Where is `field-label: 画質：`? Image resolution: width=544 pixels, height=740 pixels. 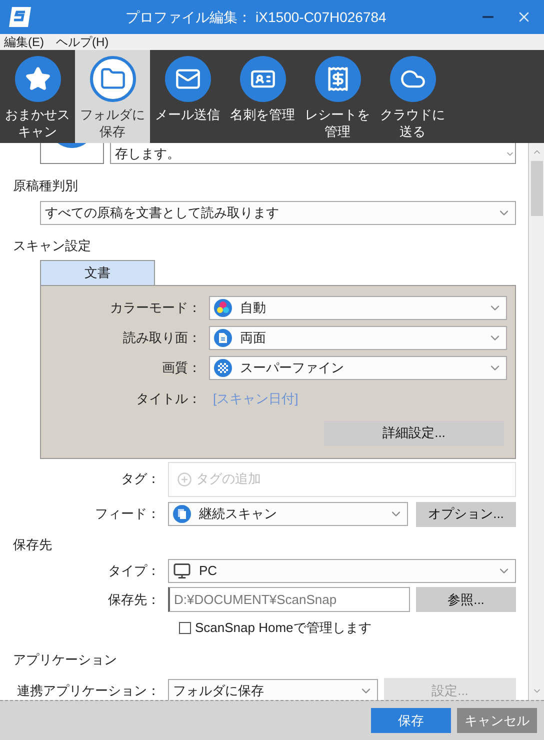 field-label: 画質： is located at coordinates (181, 368).